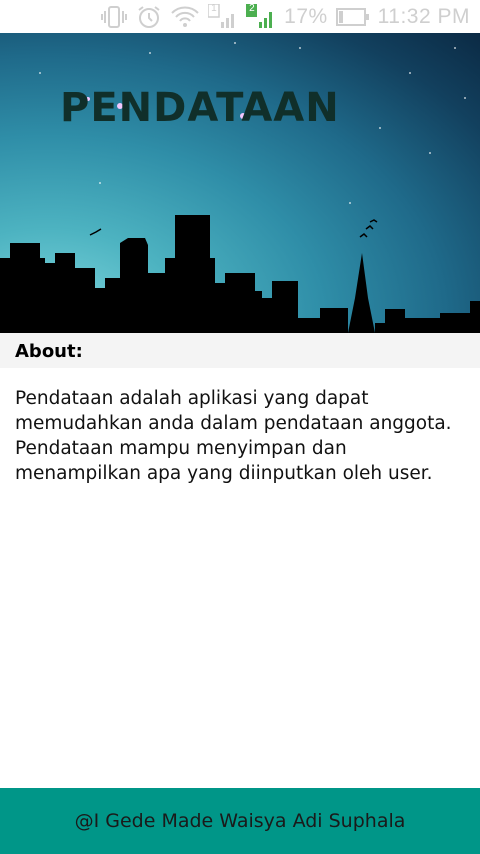 This screenshot has height=854, width=480. I want to click on signal-sim1-icon: 1, so click(223, 16).